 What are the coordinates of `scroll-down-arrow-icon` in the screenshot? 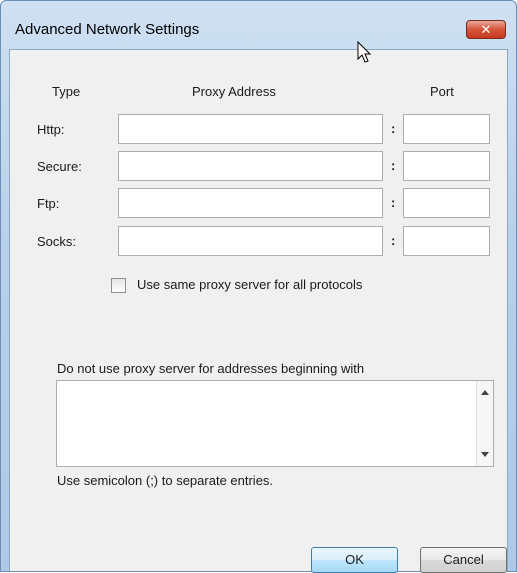 It's located at (485, 454).